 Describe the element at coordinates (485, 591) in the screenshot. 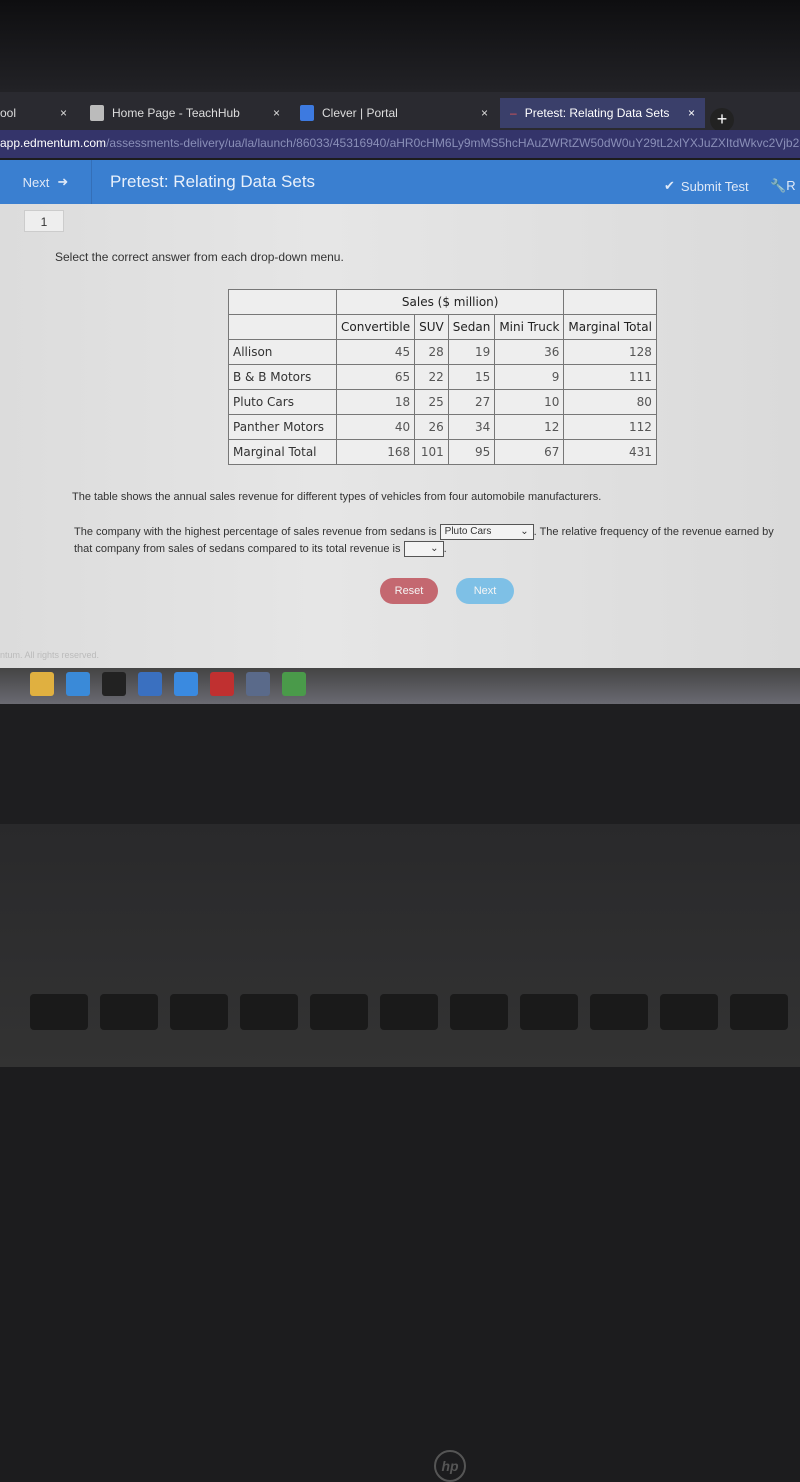

I see `next-button: Next` at that location.